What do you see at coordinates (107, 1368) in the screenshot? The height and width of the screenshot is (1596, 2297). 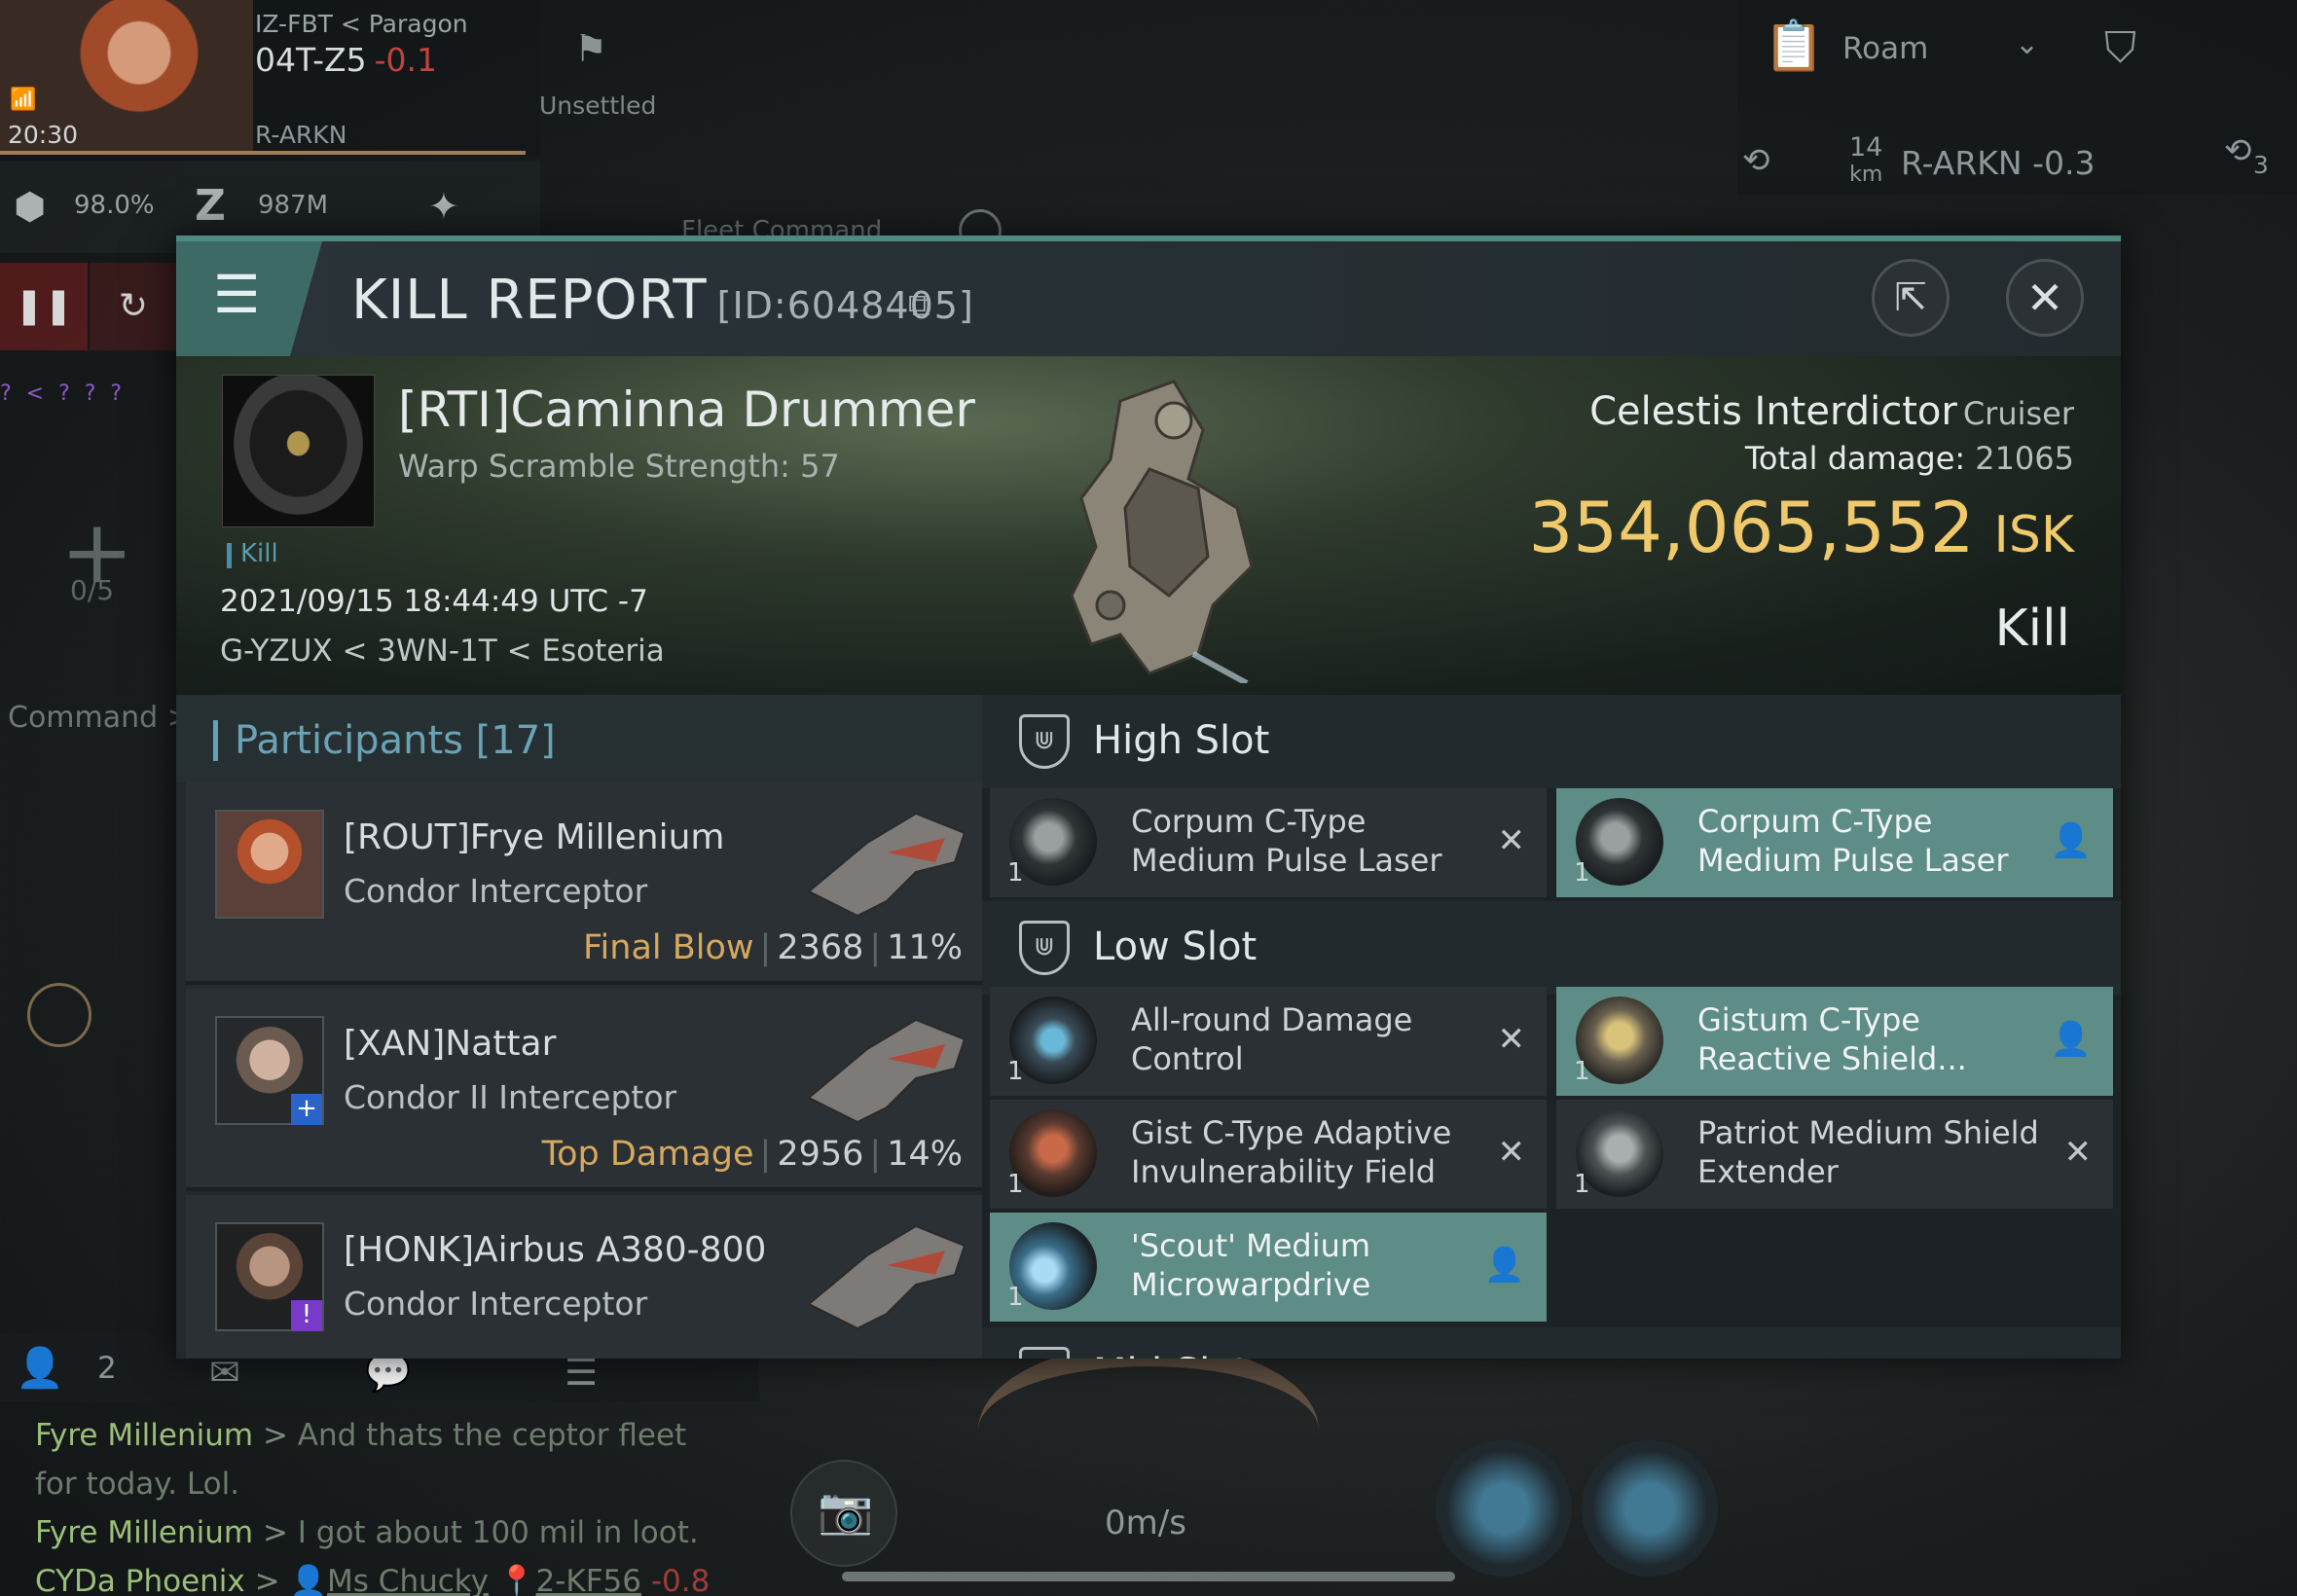 I see `people-count: 2` at bounding box center [107, 1368].